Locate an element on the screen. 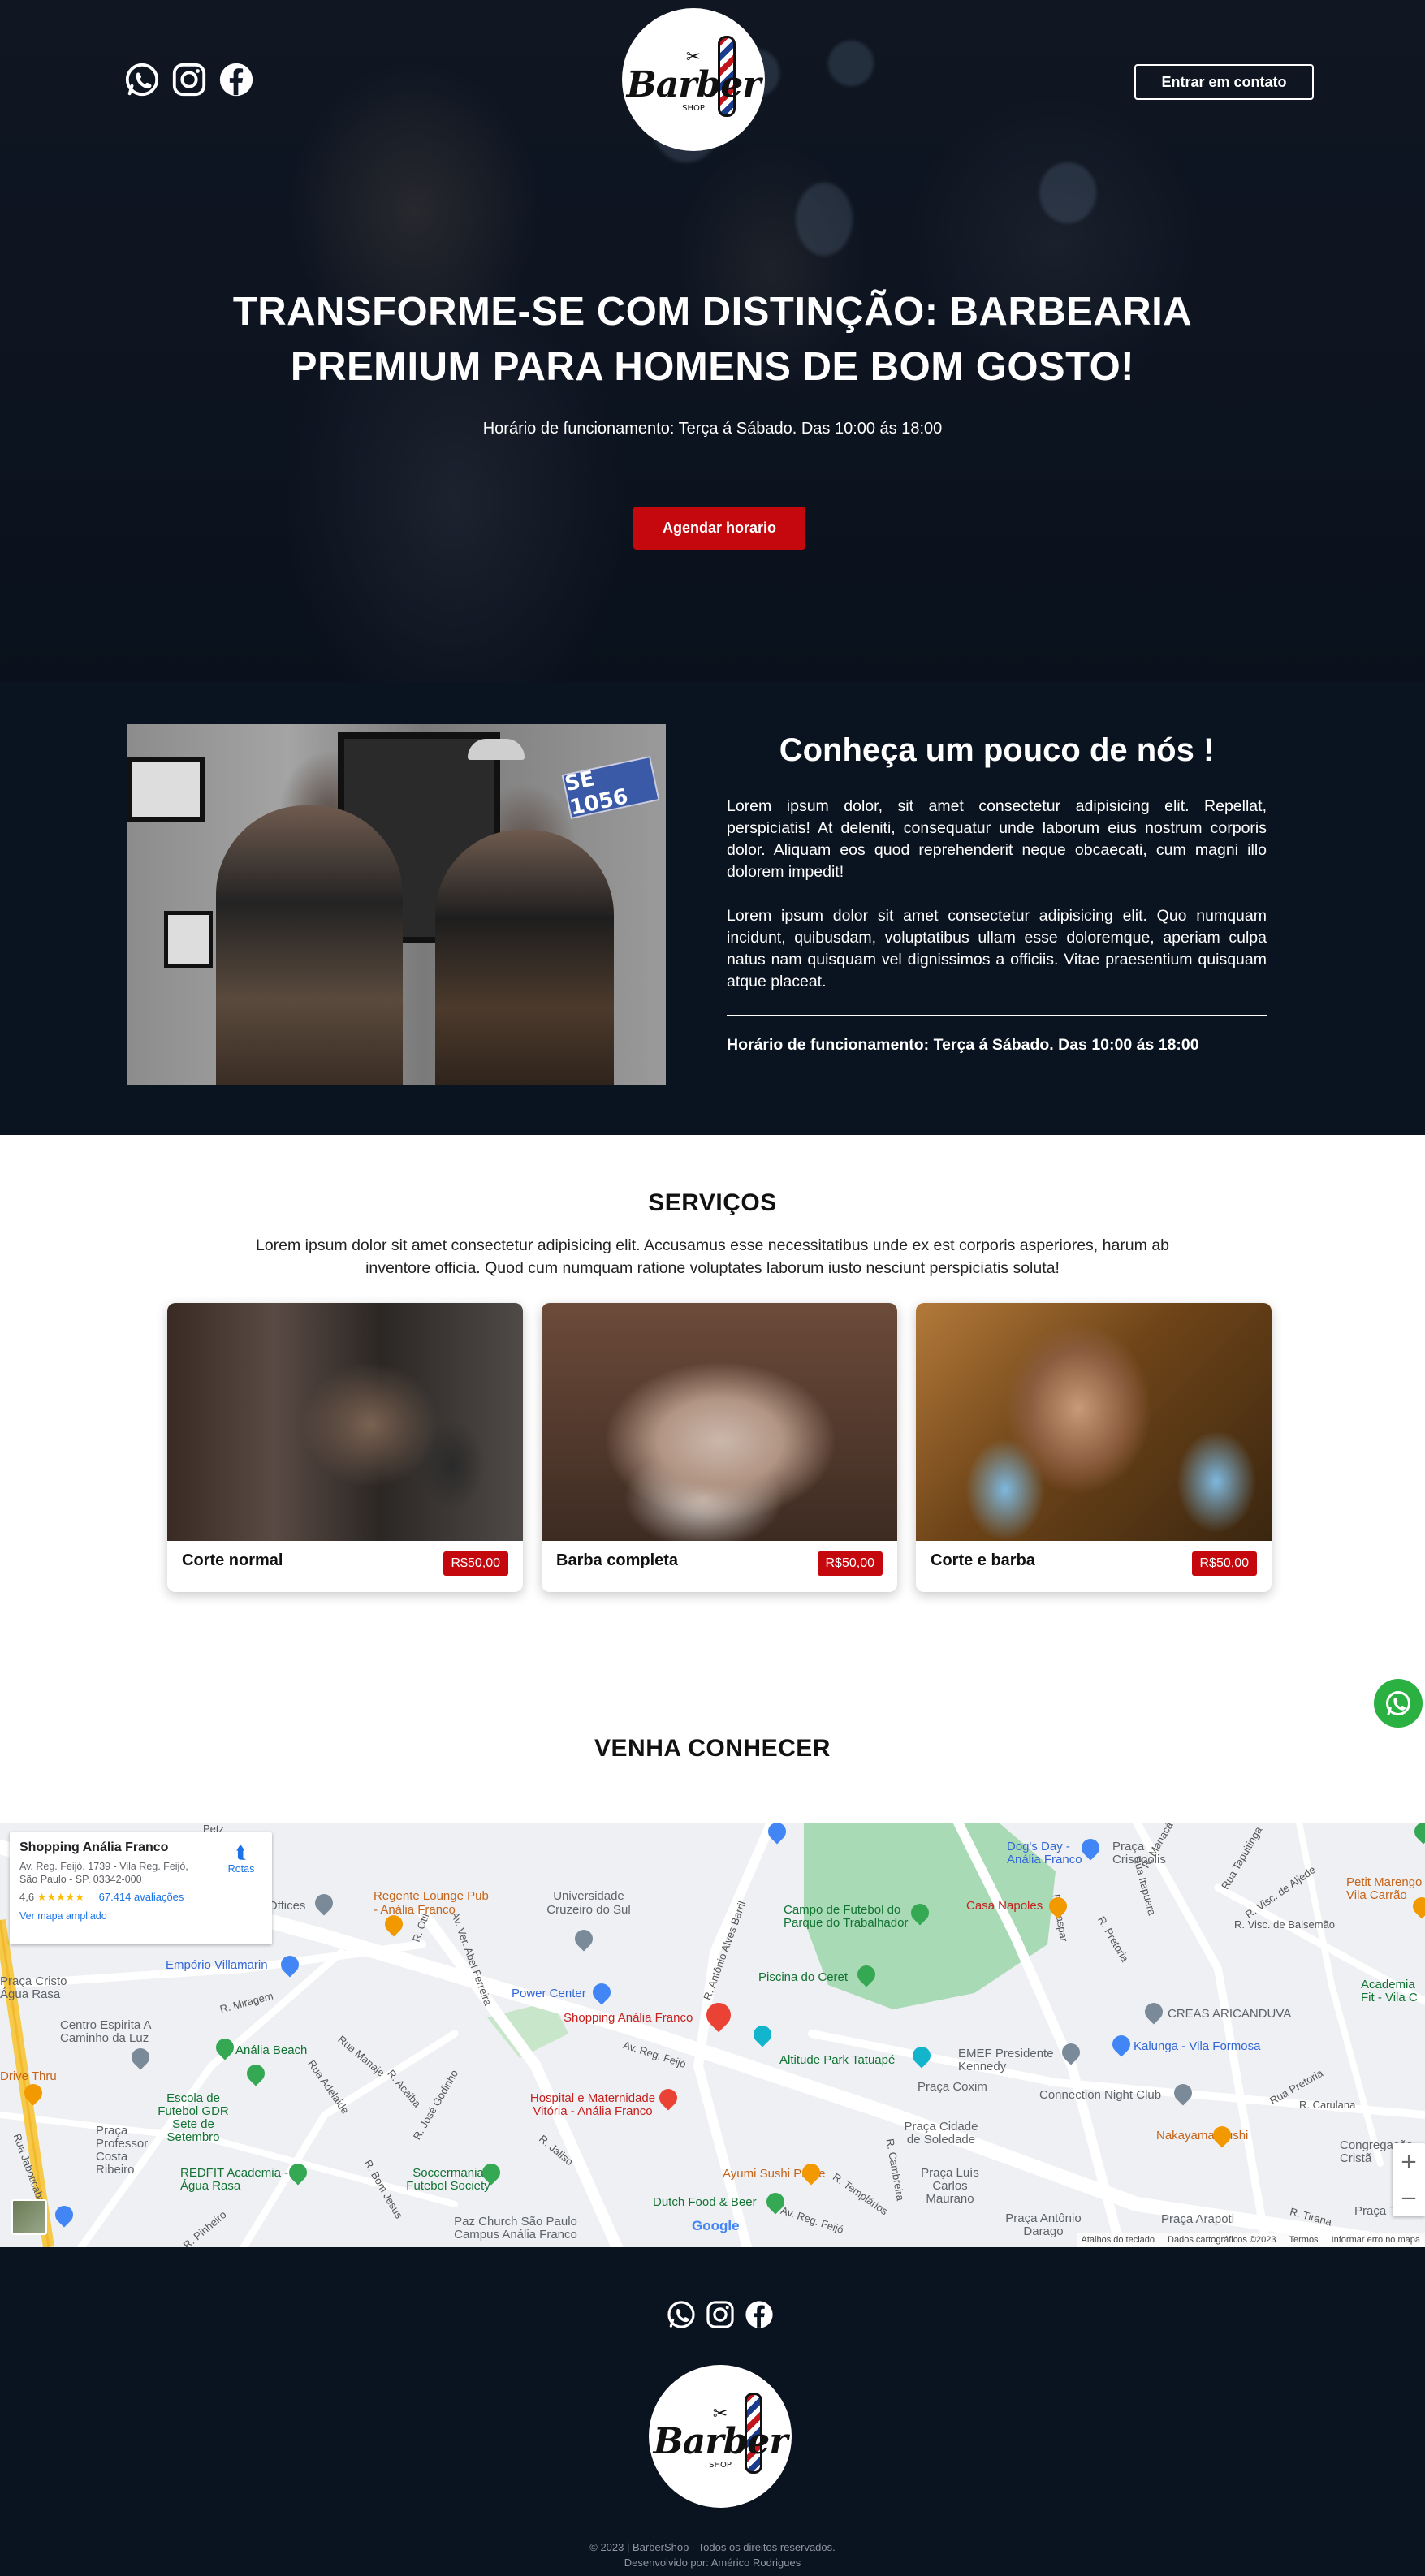 The image size is (1425, 2576). floating-whatsapp-button is located at coordinates (1399, 1703).